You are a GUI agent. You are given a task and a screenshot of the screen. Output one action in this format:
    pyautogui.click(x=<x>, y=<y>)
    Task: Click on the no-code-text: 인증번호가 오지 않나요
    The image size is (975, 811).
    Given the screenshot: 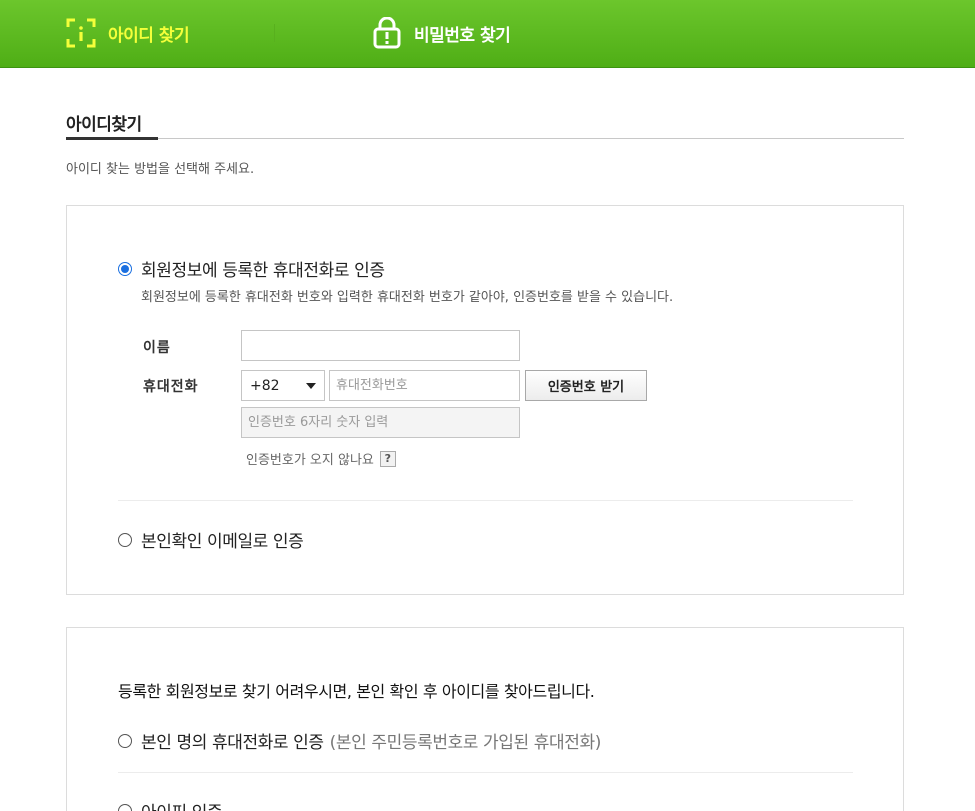 What is the action you would take?
    pyautogui.click(x=310, y=460)
    